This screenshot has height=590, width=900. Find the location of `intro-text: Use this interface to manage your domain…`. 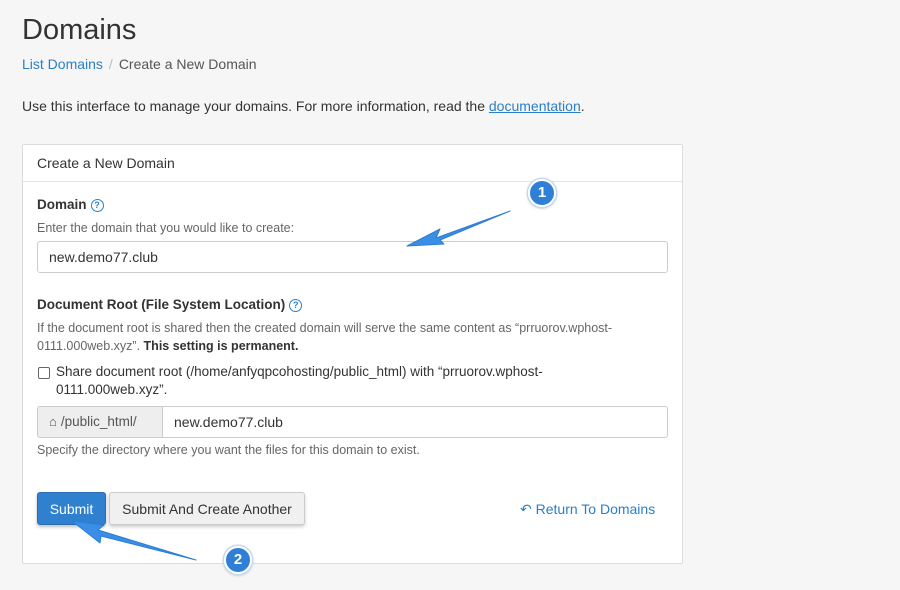

intro-text: Use this interface to manage your domain… is located at coordinates (303, 106).